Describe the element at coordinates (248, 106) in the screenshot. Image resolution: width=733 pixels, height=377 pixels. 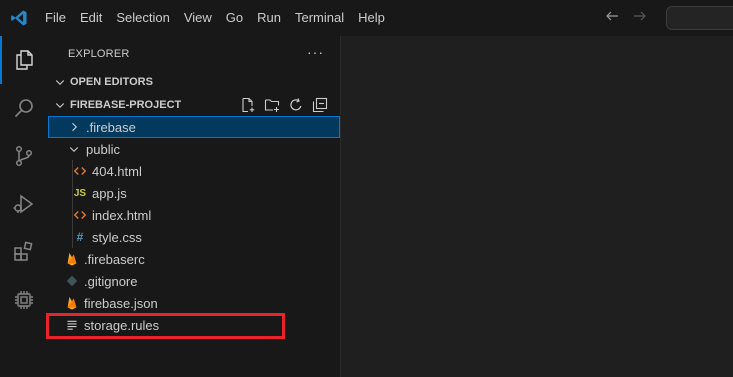
I see `new-file-icon` at that location.